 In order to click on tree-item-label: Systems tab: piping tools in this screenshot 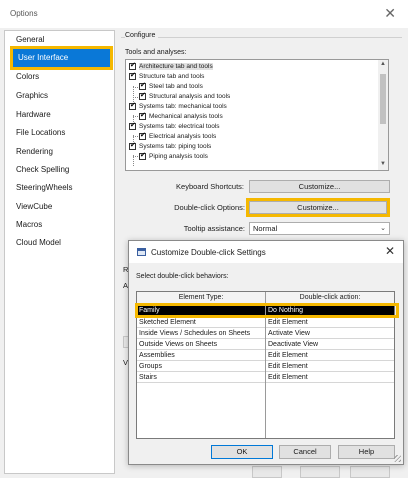, I will do `click(175, 146)`.